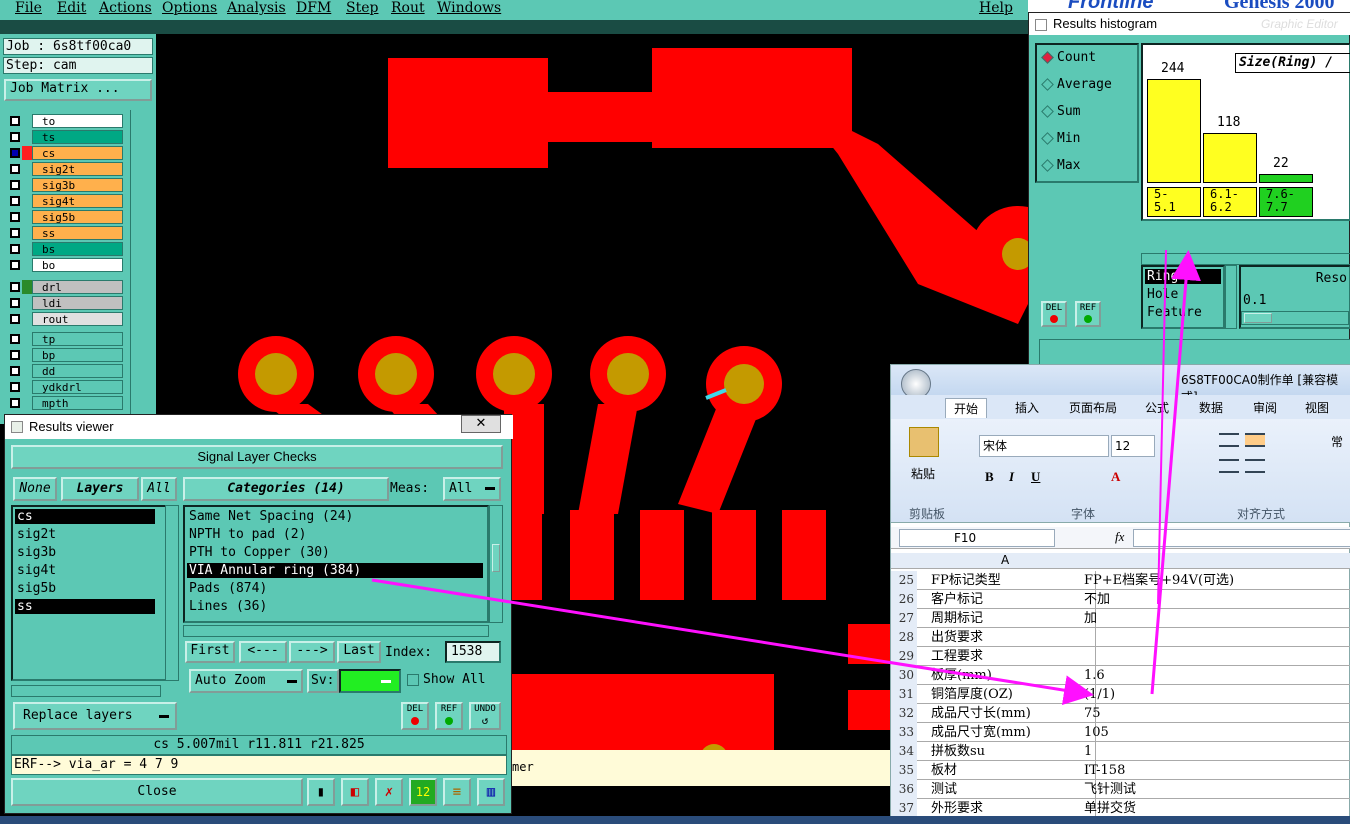 Image resolution: width=1350 pixels, height=824 pixels. Describe the element at coordinates (1054, 314) in the screenshot. I see `hist-del-button: DEL` at that location.